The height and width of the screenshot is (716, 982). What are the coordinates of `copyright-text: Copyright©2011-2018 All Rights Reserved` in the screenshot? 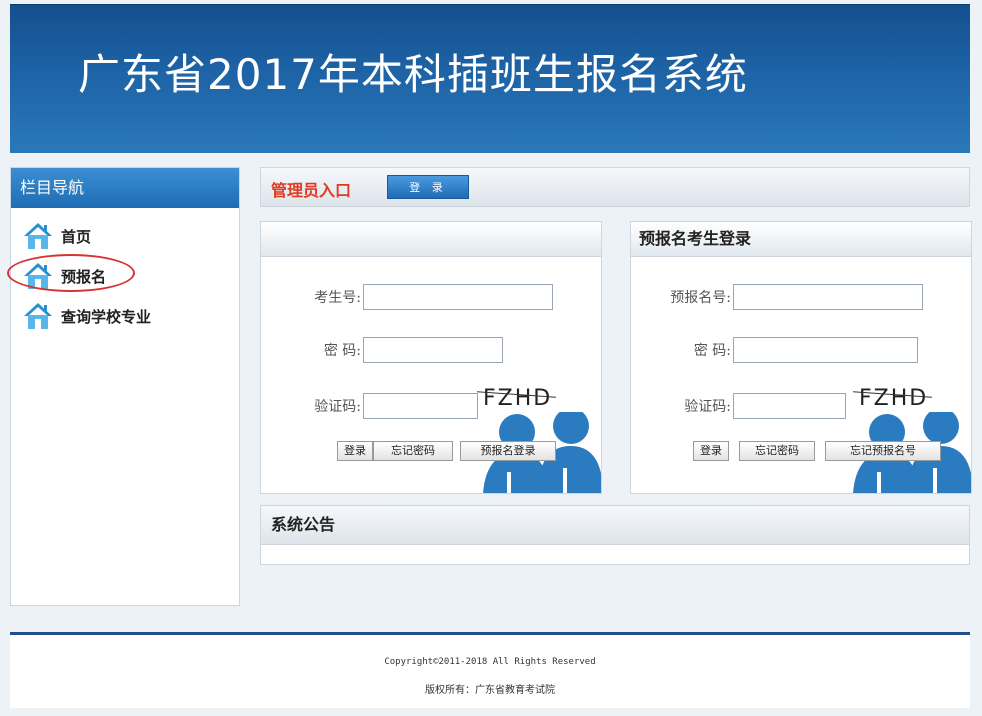 It's located at (490, 662).